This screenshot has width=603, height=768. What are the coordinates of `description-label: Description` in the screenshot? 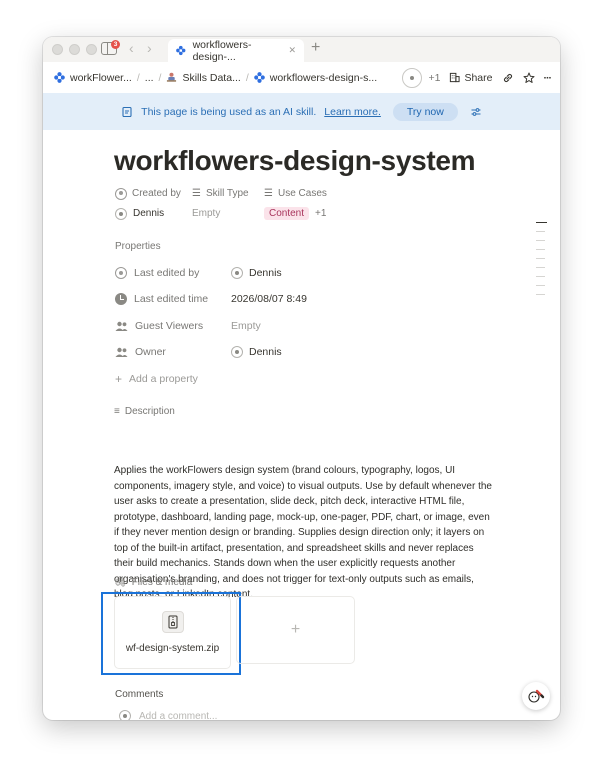 It's located at (149, 411).